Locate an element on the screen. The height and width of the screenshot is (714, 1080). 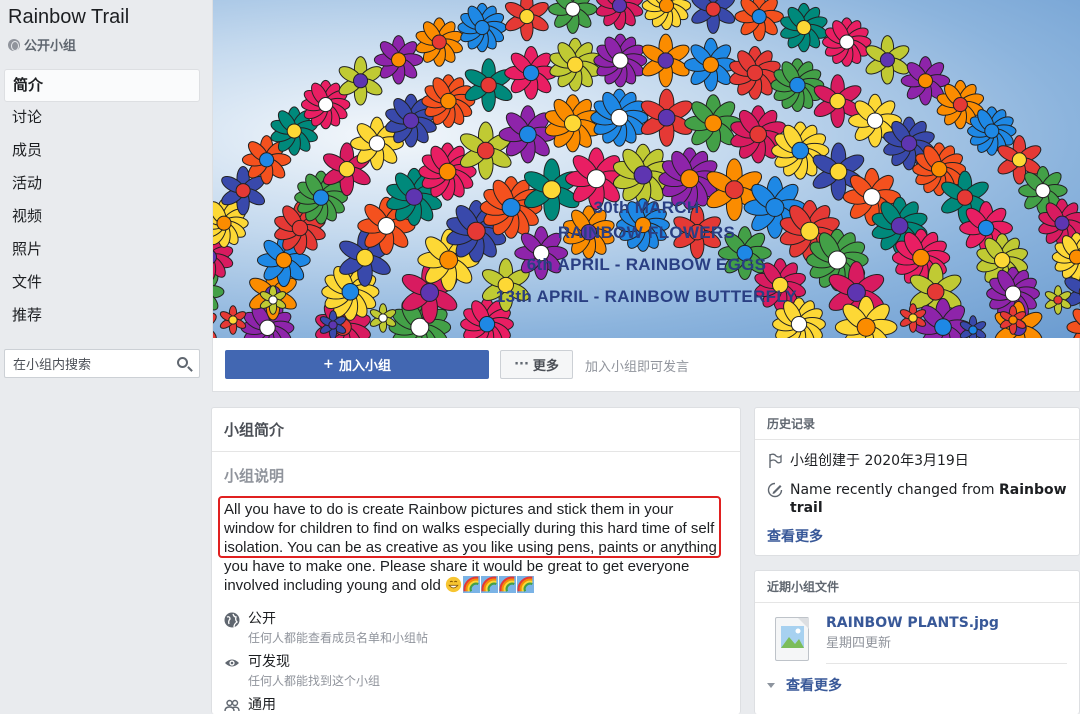
group-privacy: 公开小组 is located at coordinates (42, 44).